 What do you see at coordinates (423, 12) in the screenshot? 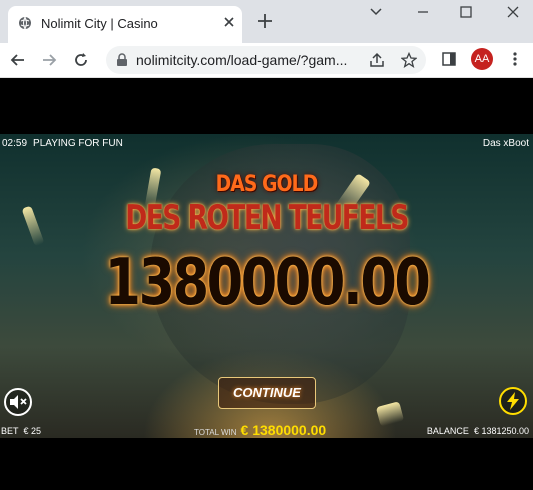
I see `minimize-icon` at bounding box center [423, 12].